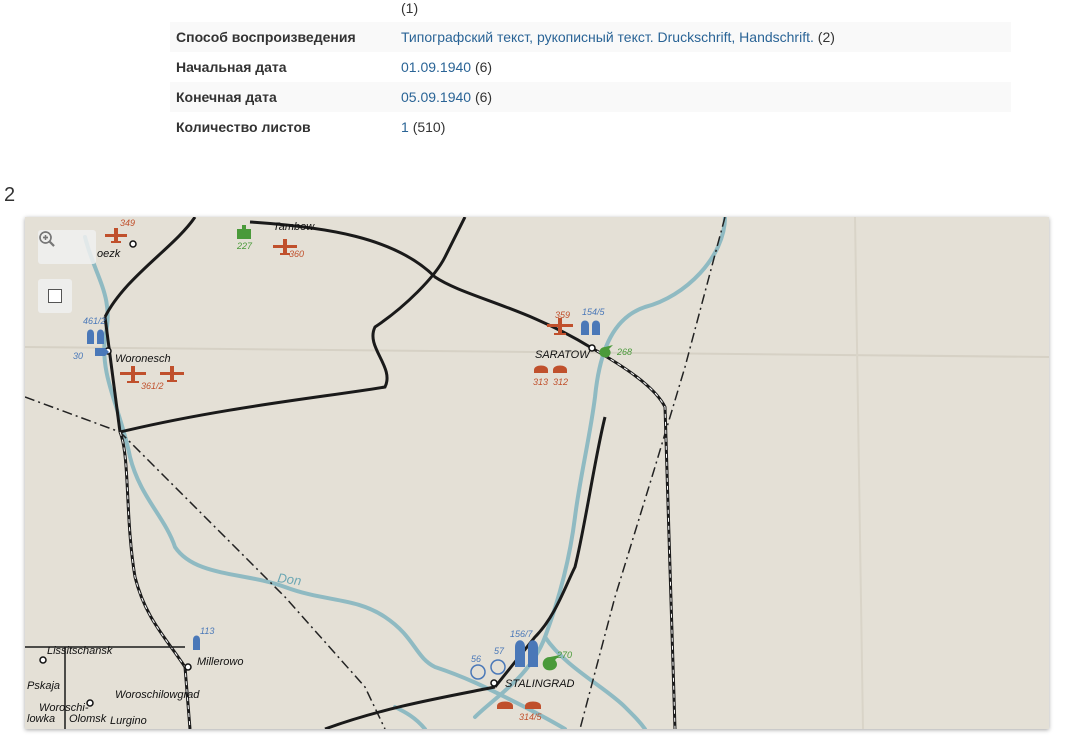 Image resolution: width=1073 pixels, height=746 pixels. Describe the element at coordinates (703, 127) in the screenshot. I see `metadata-value: 1 (510)` at that location.